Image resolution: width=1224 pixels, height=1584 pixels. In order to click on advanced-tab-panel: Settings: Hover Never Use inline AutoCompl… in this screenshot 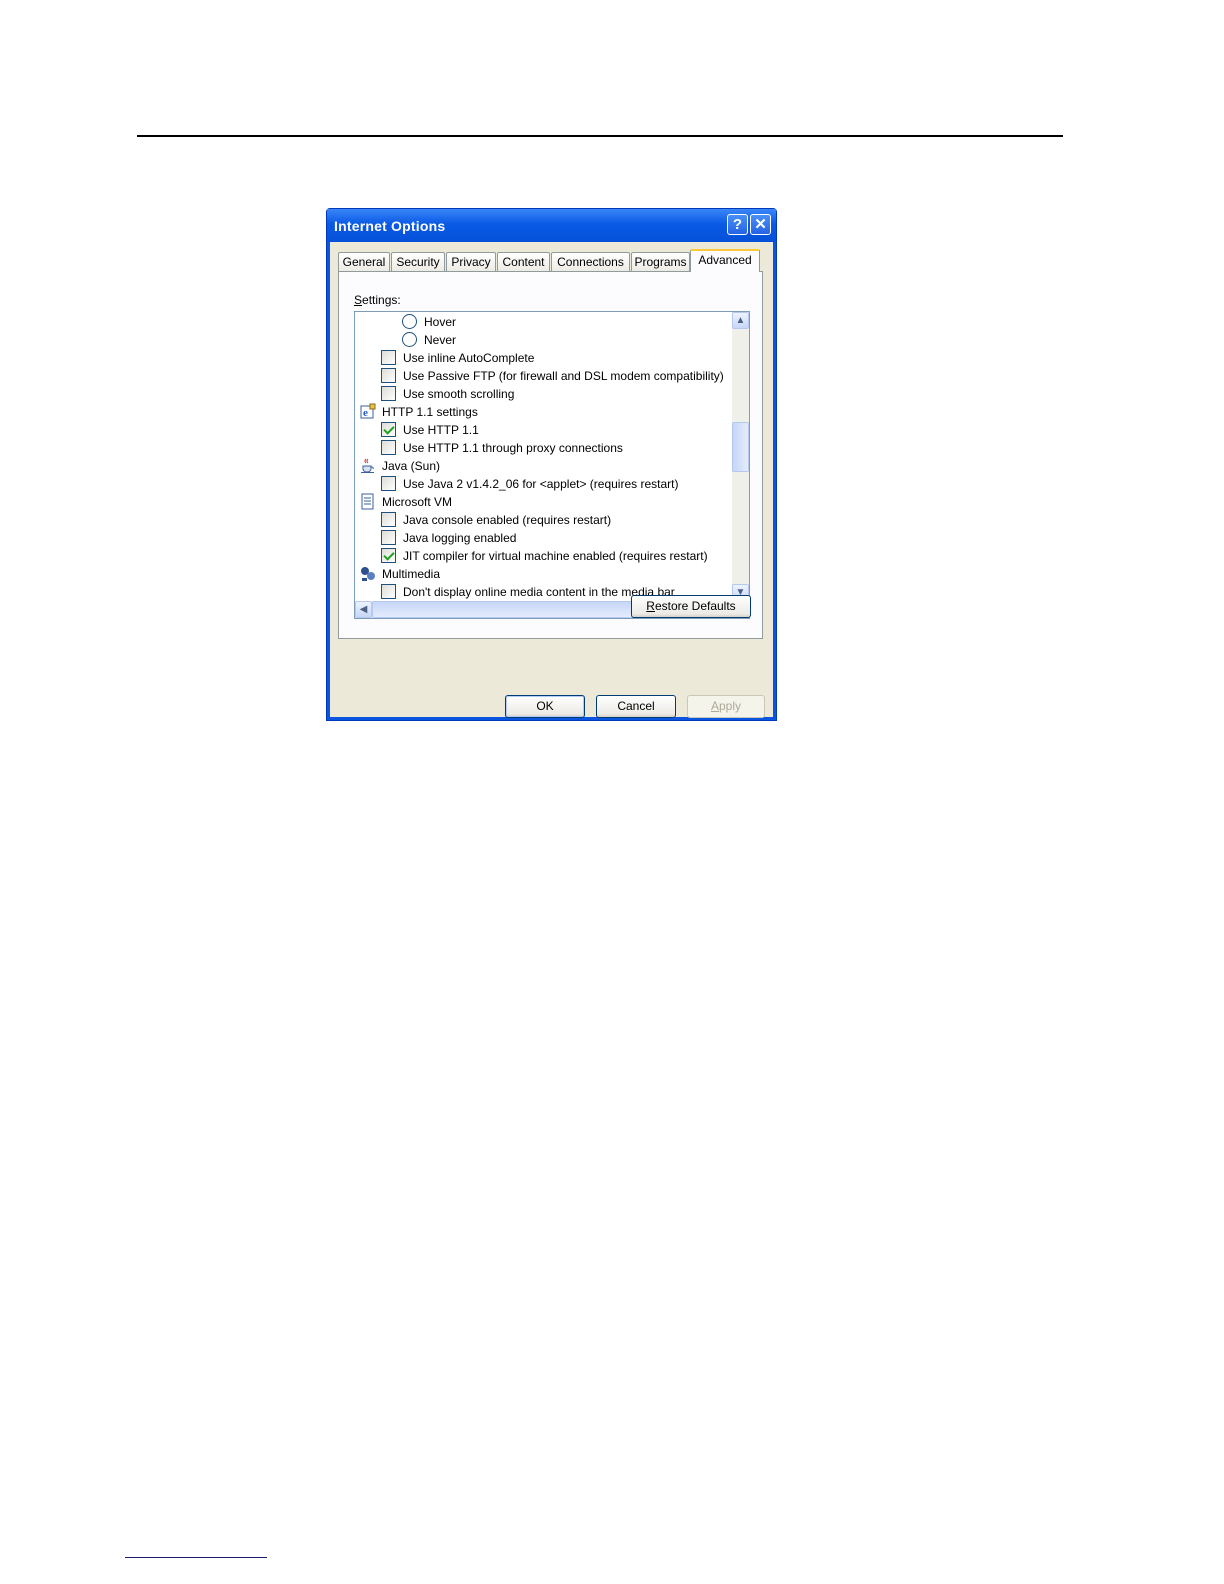, I will do `click(550, 455)`.